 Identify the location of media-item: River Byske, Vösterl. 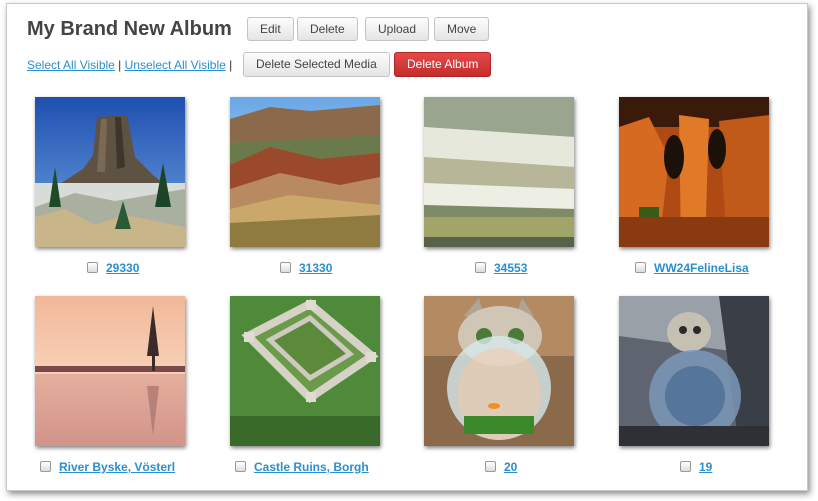
(107, 469).